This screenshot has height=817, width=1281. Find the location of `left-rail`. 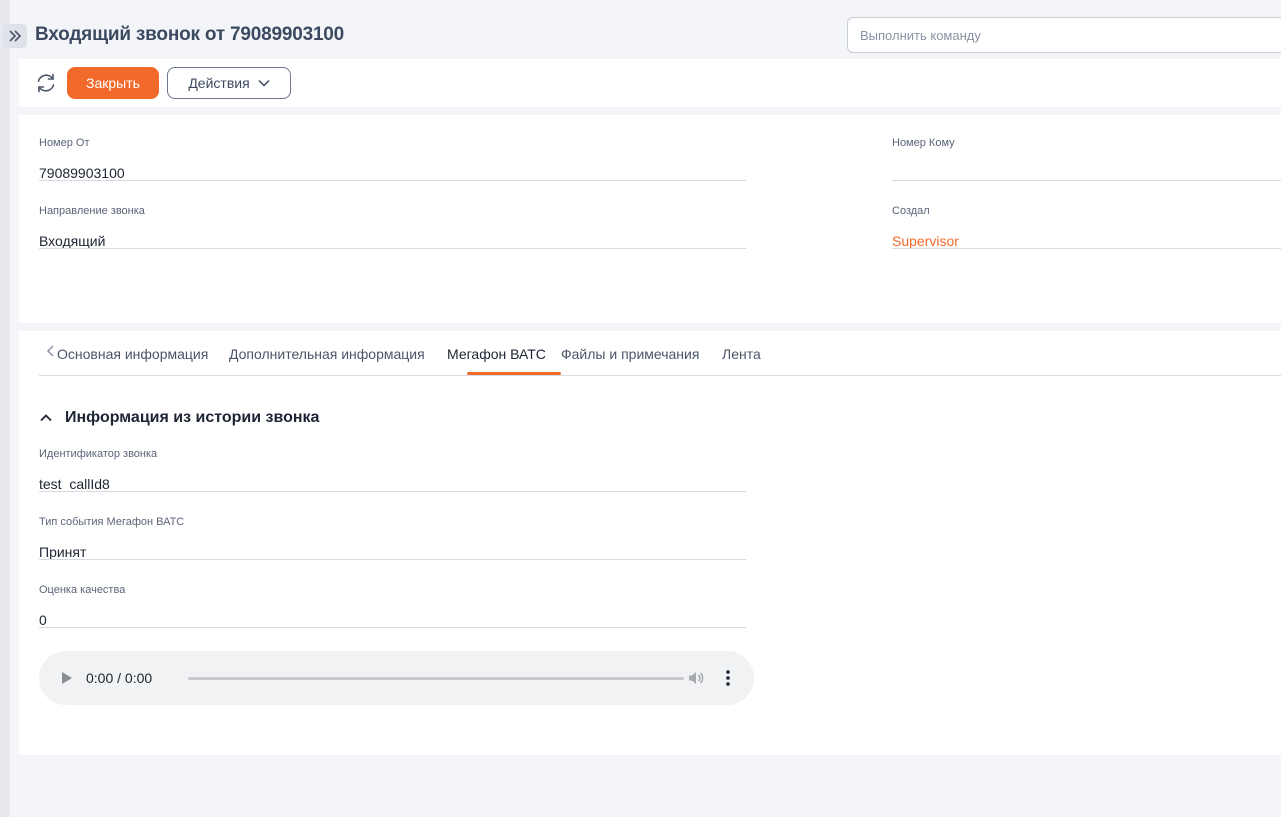

left-rail is located at coordinates (5, 408).